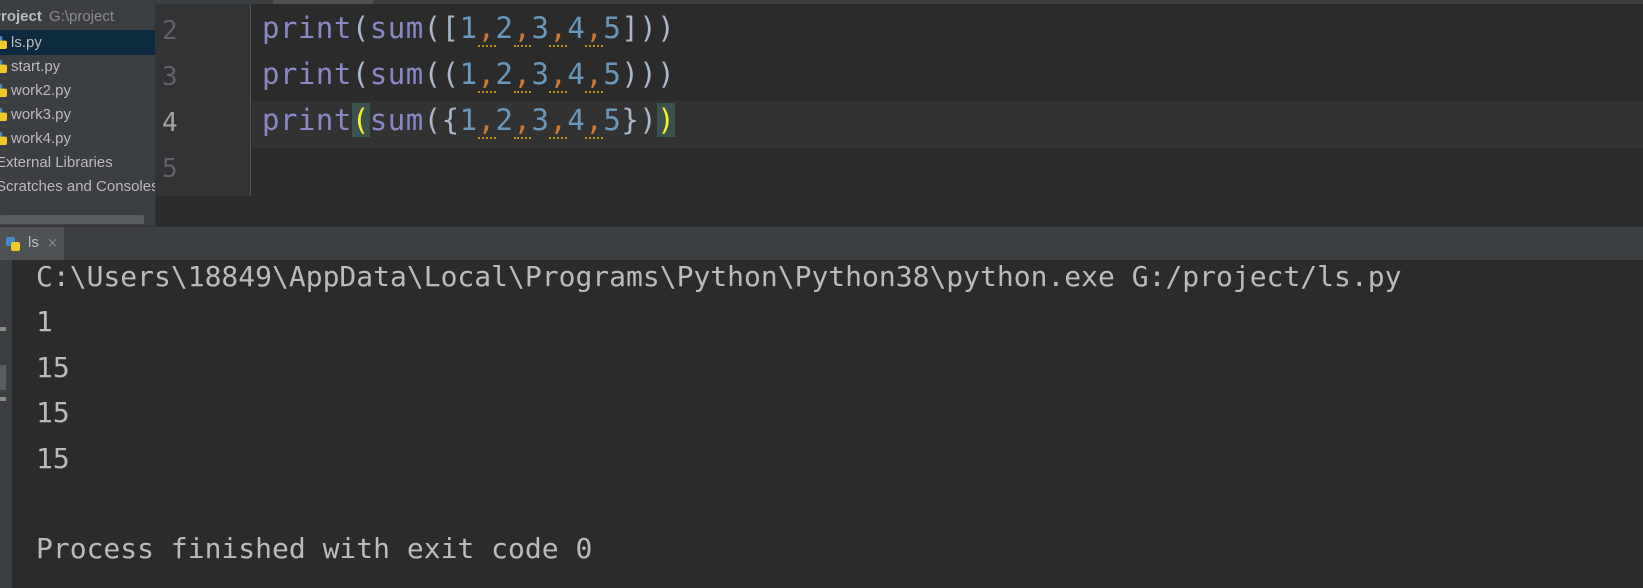 This screenshot has height=588, width=1643. What do you see at coordinates (6, 424) in the screenshot?
I see `run-toolbar-strip` at bounding box center [6, 424].